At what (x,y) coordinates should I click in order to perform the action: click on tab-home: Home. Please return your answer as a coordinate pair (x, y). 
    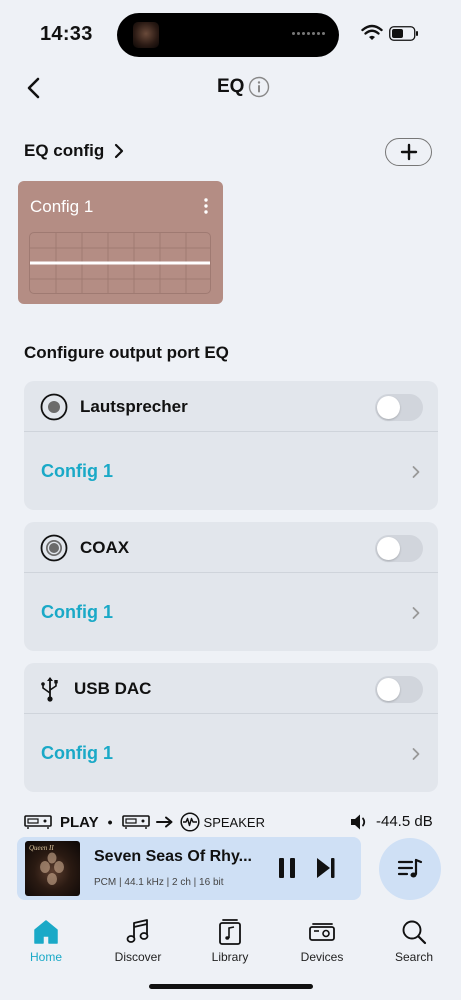
    Looking at the image, I should click on (46, 937).